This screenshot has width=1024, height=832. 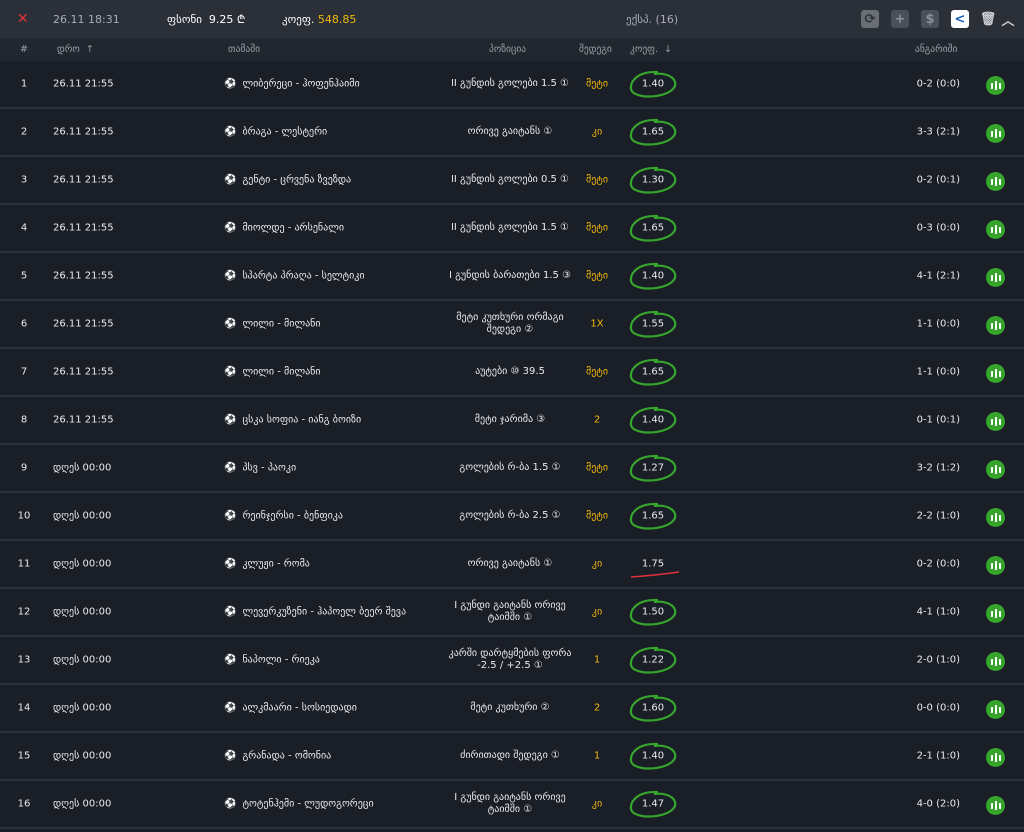 I want to click on col-score: ანგარიში, so click(x=936, y=49).